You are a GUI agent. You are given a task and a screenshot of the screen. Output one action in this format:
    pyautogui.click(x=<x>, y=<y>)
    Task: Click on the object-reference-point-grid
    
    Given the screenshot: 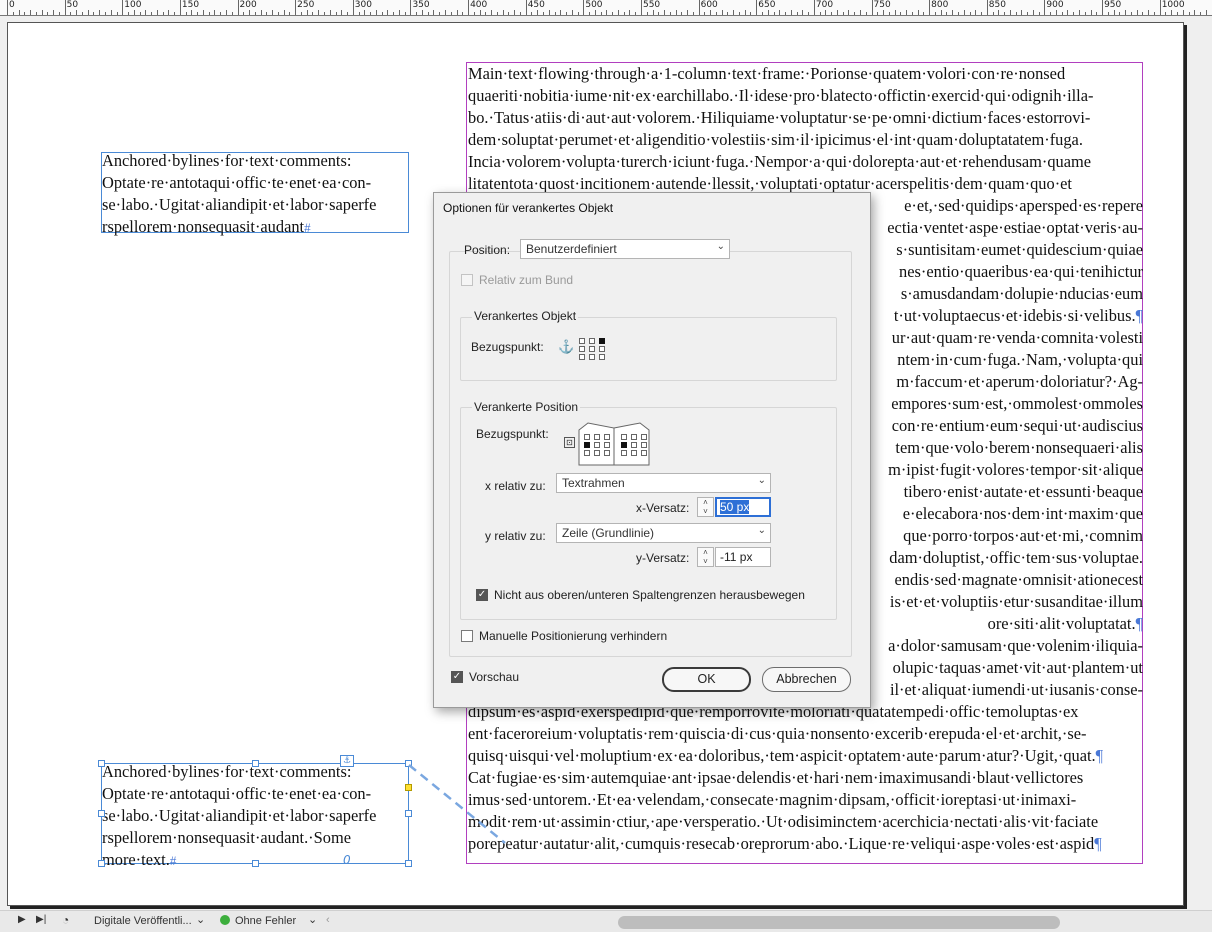 What is the action you would take?
    pyautogui.click(x=593, y=349)
    